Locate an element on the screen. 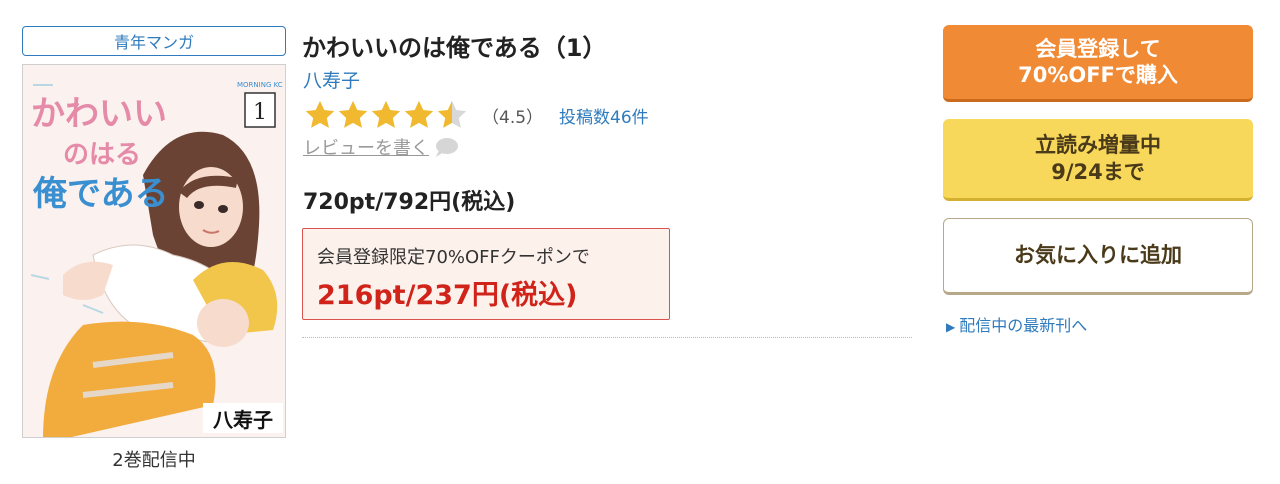 This screenshot has height=484, width=1280. review-count-link: 投稿数46件 is located at coordinates (604, 115).